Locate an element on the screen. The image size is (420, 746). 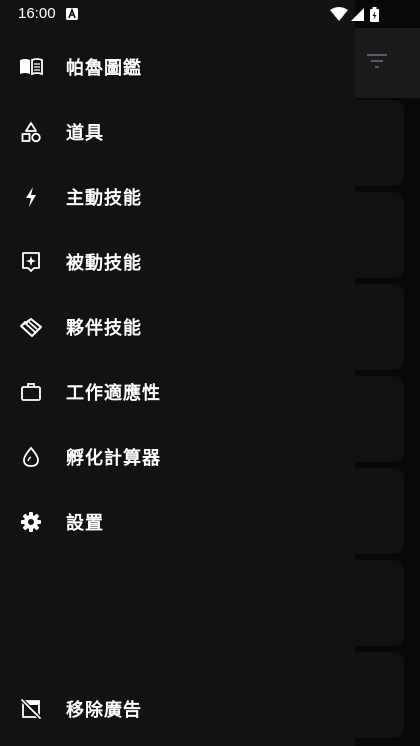
menu-item-active-skills: 主動技能 is located at coordinates (177, 197).